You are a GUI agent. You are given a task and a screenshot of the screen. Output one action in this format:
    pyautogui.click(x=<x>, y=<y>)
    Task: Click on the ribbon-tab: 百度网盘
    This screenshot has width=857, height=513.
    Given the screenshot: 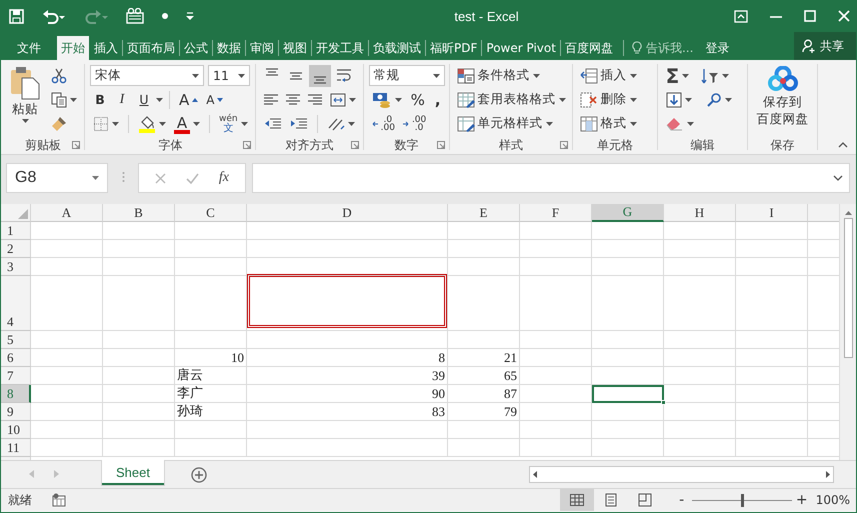 What is the action you would take?
    pyautogui.click(x=588, y=48)
    